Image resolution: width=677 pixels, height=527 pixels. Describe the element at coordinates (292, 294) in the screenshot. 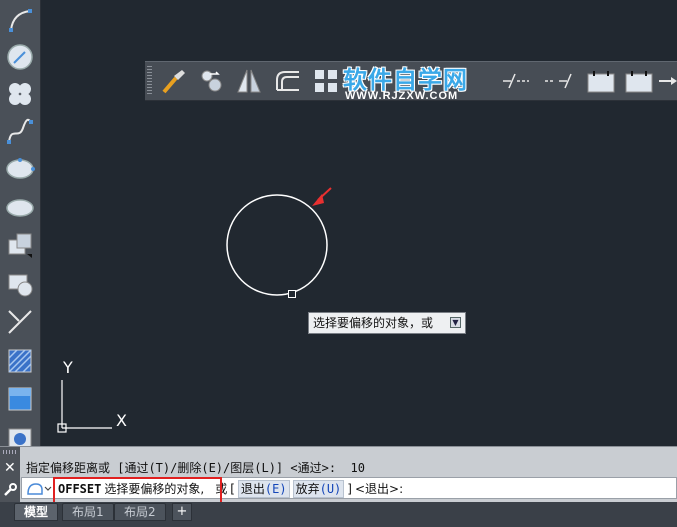

I see `pickbox-cursor` at that location.